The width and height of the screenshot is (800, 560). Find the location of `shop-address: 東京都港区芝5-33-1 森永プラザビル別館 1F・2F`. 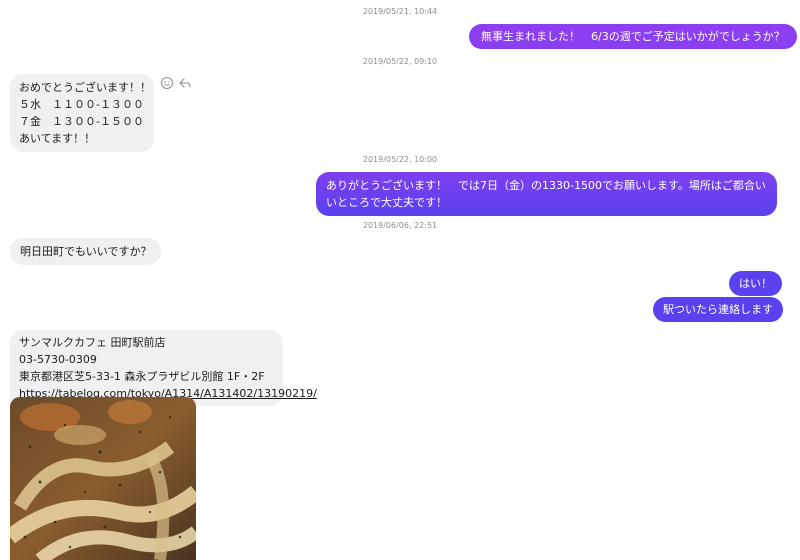

shop-address: 東京都港区芝5-33-1 森永プラザビル別館 1F・2F is located at coordinates (142, 376).